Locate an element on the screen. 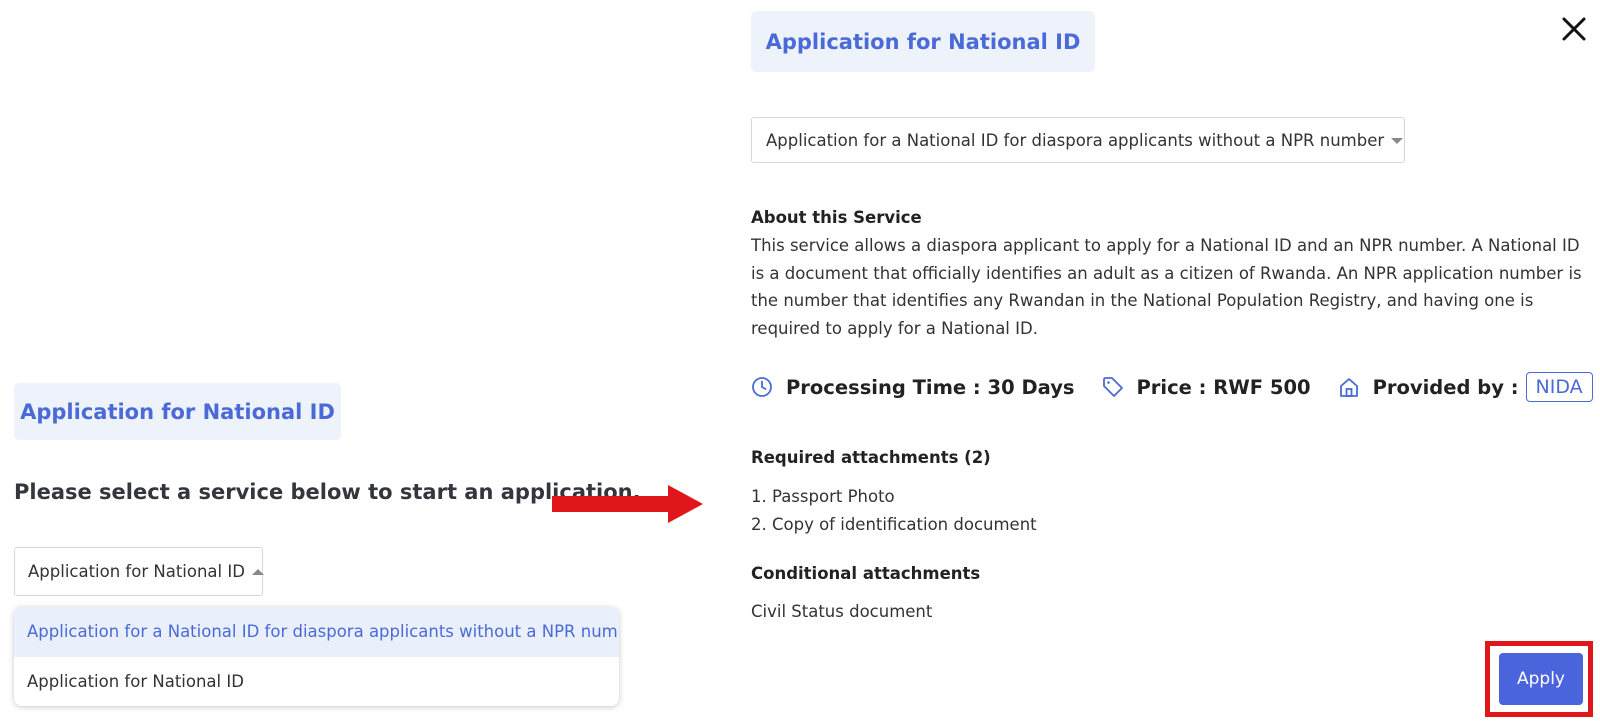 The image size is (1600, 721). caret-up-icon is located at coordinates (257, 572).